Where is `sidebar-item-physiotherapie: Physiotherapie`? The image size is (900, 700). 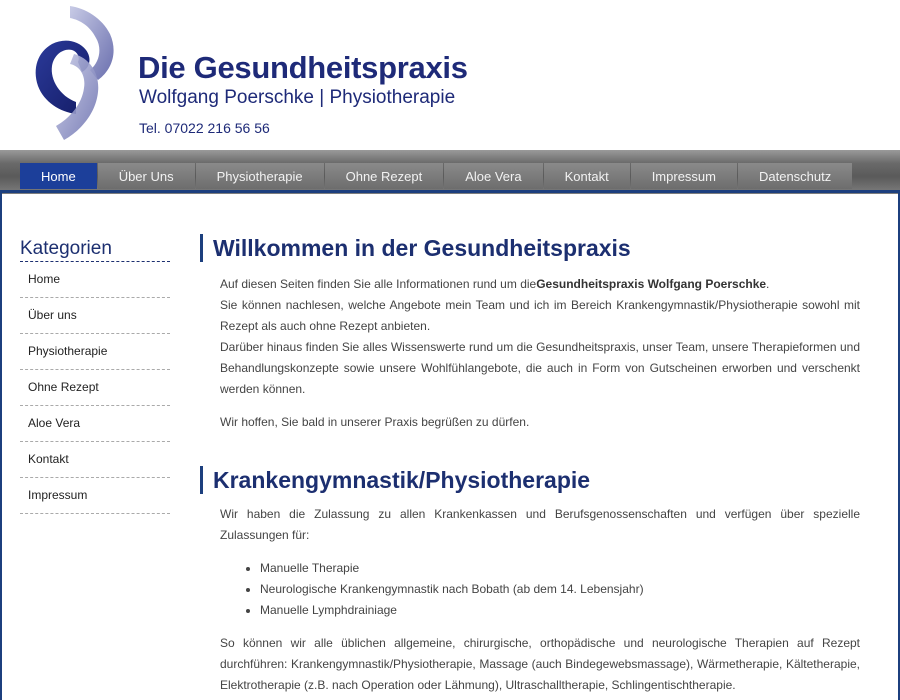
sidebar-item-physiotherapie: Physiotherapie is located at coordinates (95, 352).